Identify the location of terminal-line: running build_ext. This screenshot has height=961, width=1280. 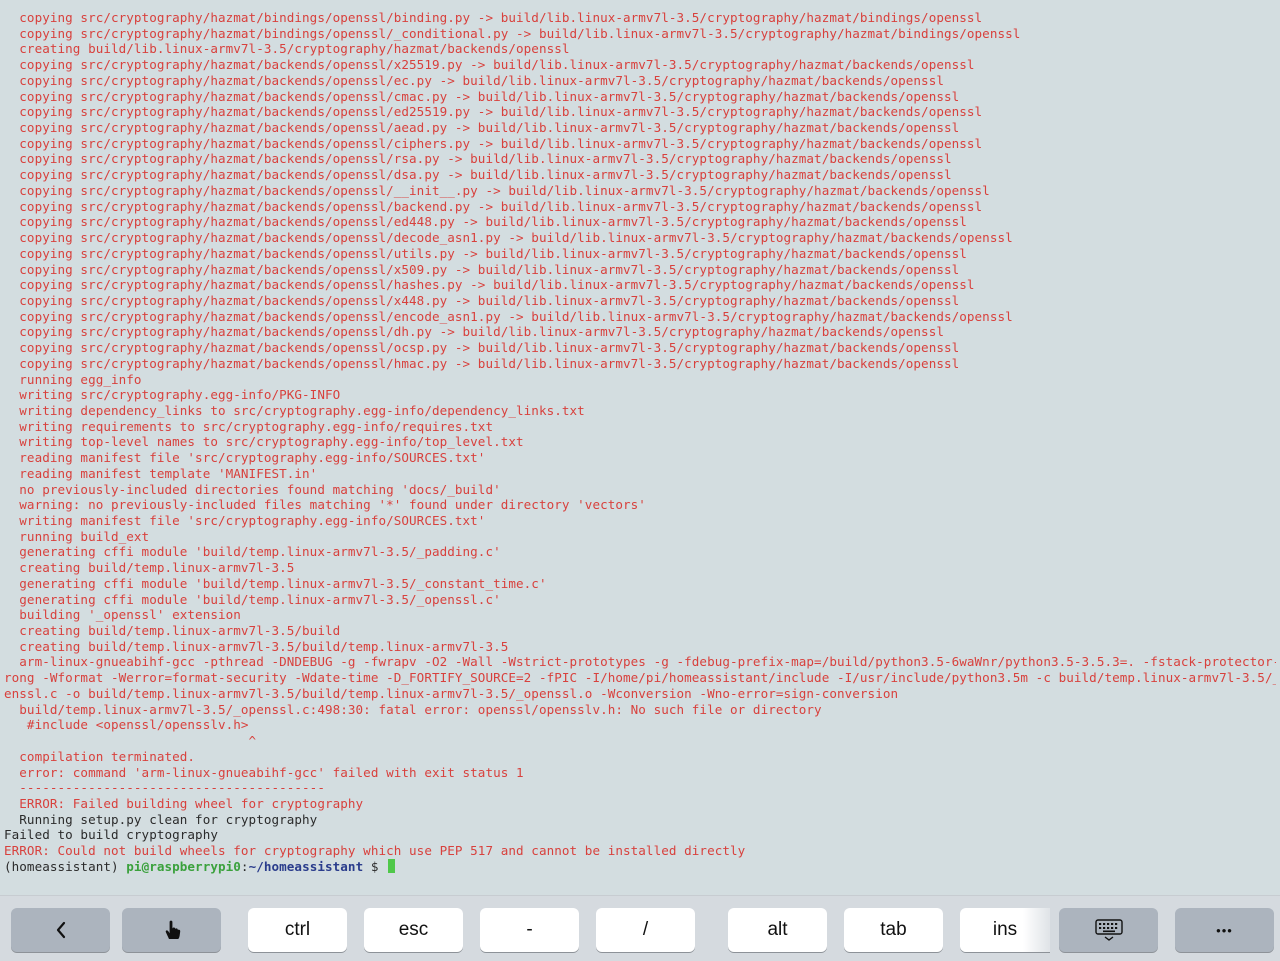
(77, 536).